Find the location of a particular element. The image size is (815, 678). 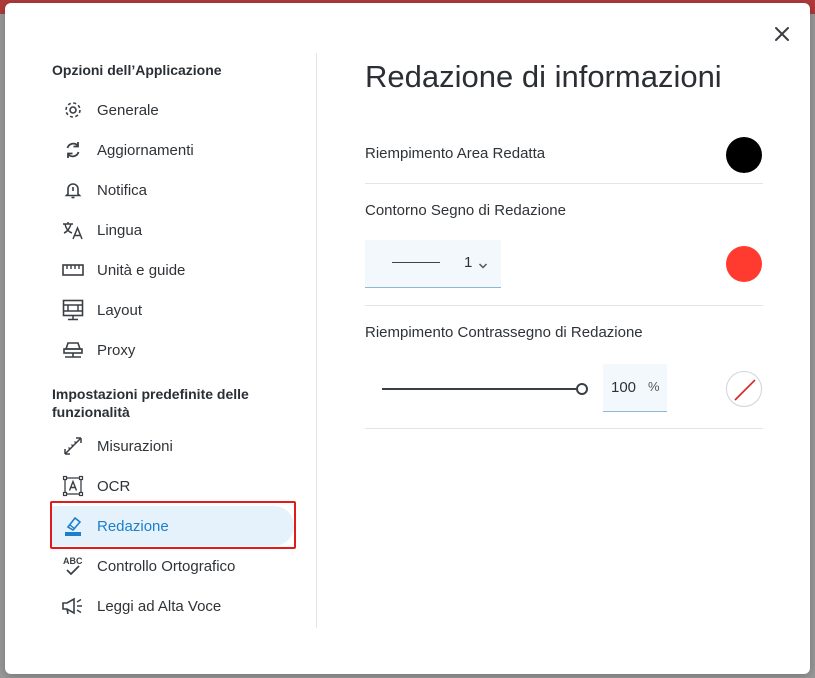

close-button is located at coordinates (782, 34).